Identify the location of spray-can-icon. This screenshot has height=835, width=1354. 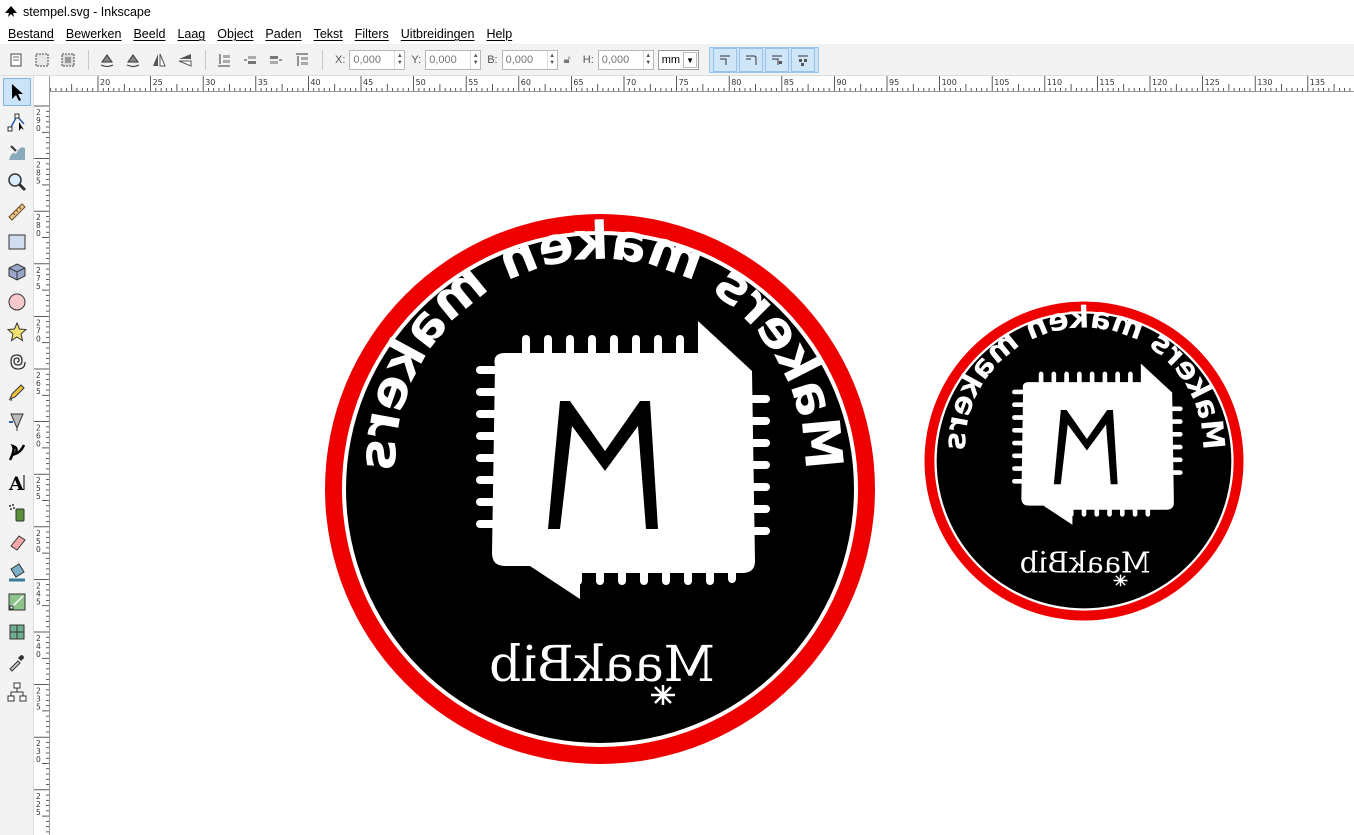
(17, 513).